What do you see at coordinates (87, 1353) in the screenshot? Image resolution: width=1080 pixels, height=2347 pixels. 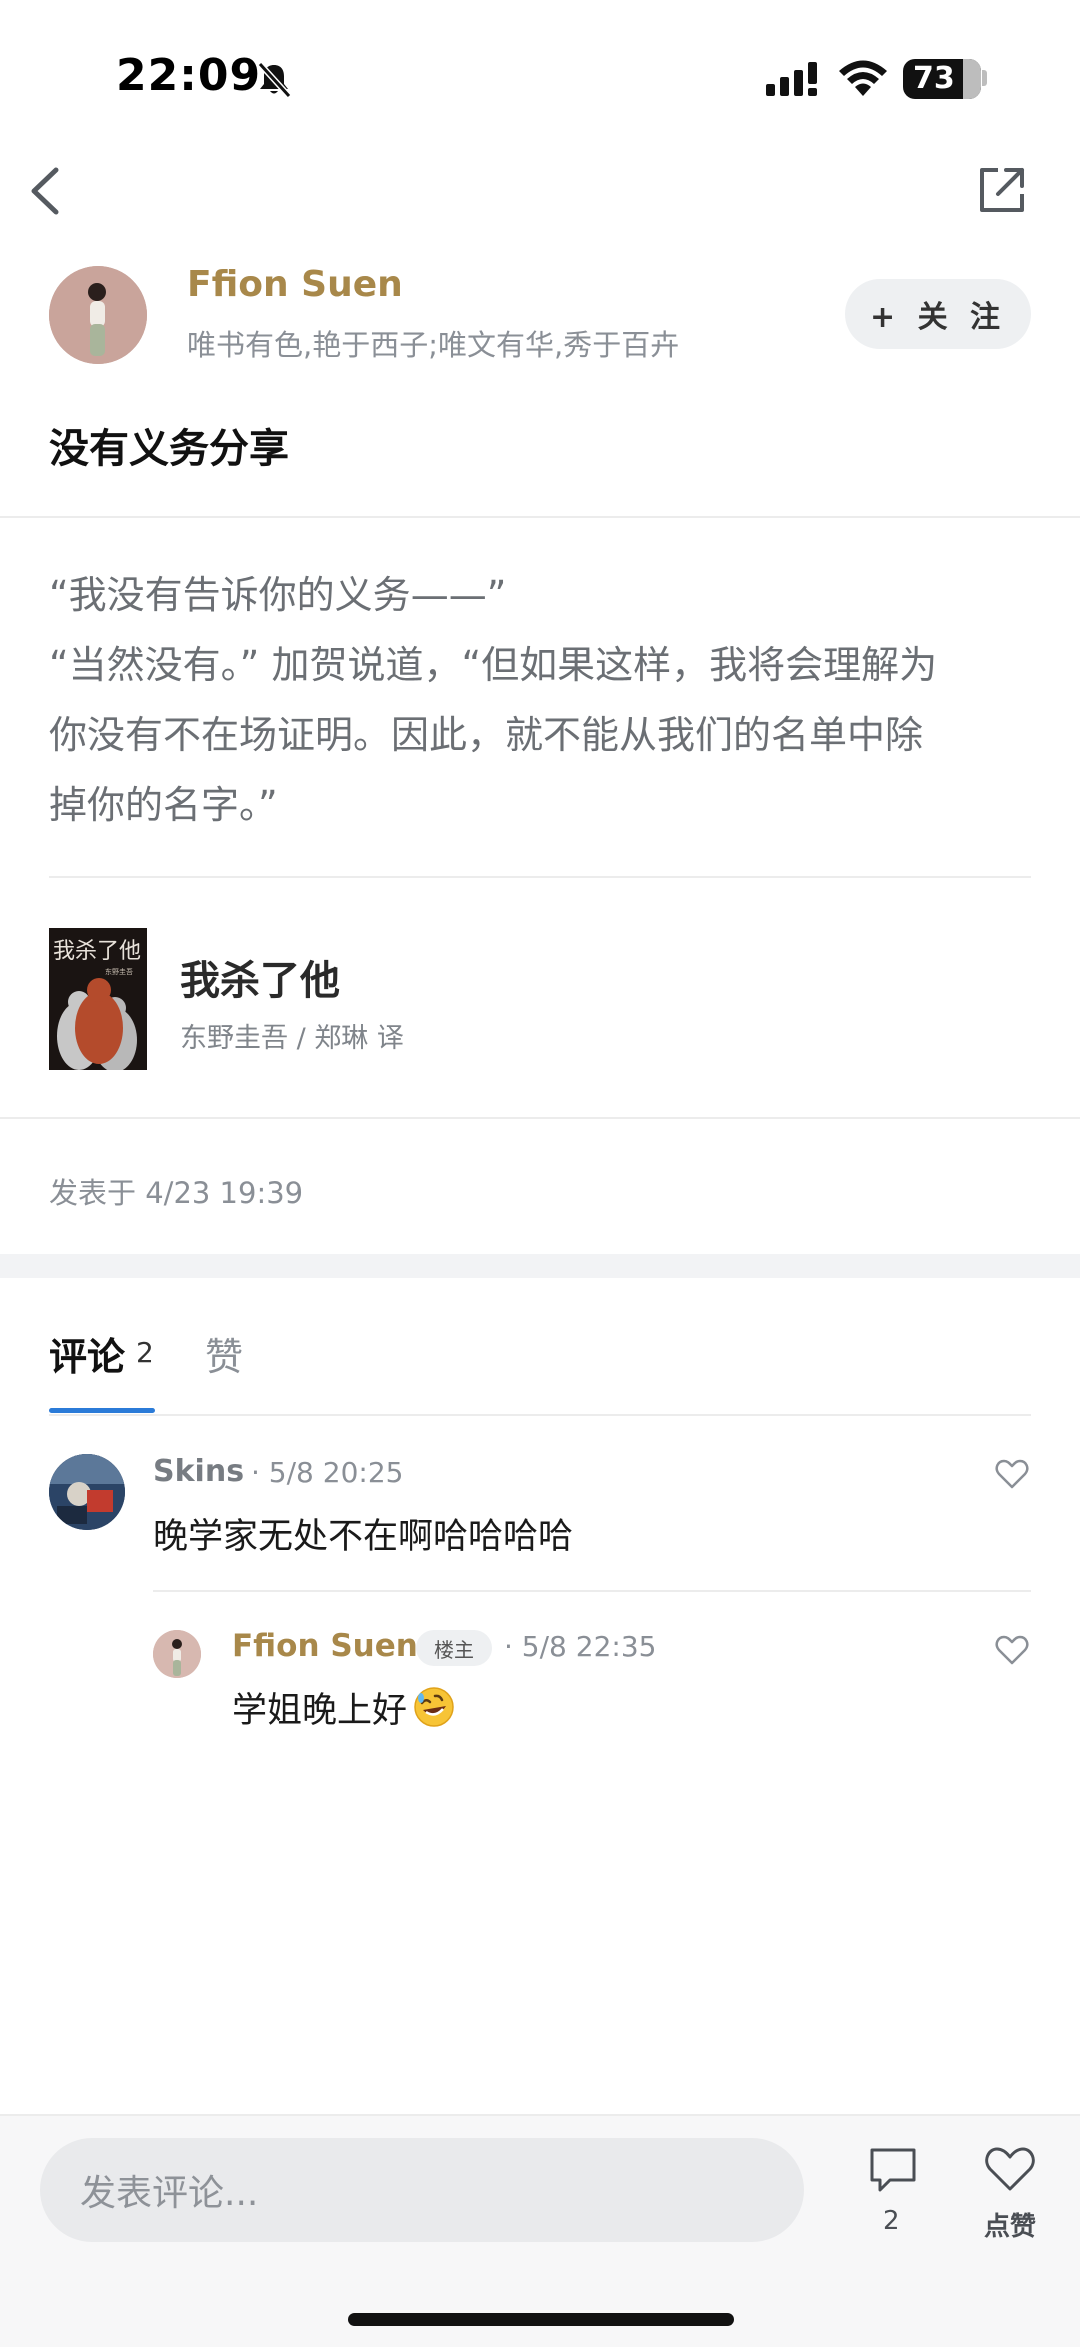 I see `tab-comments: 评论` at bounding box center [87, 1353].